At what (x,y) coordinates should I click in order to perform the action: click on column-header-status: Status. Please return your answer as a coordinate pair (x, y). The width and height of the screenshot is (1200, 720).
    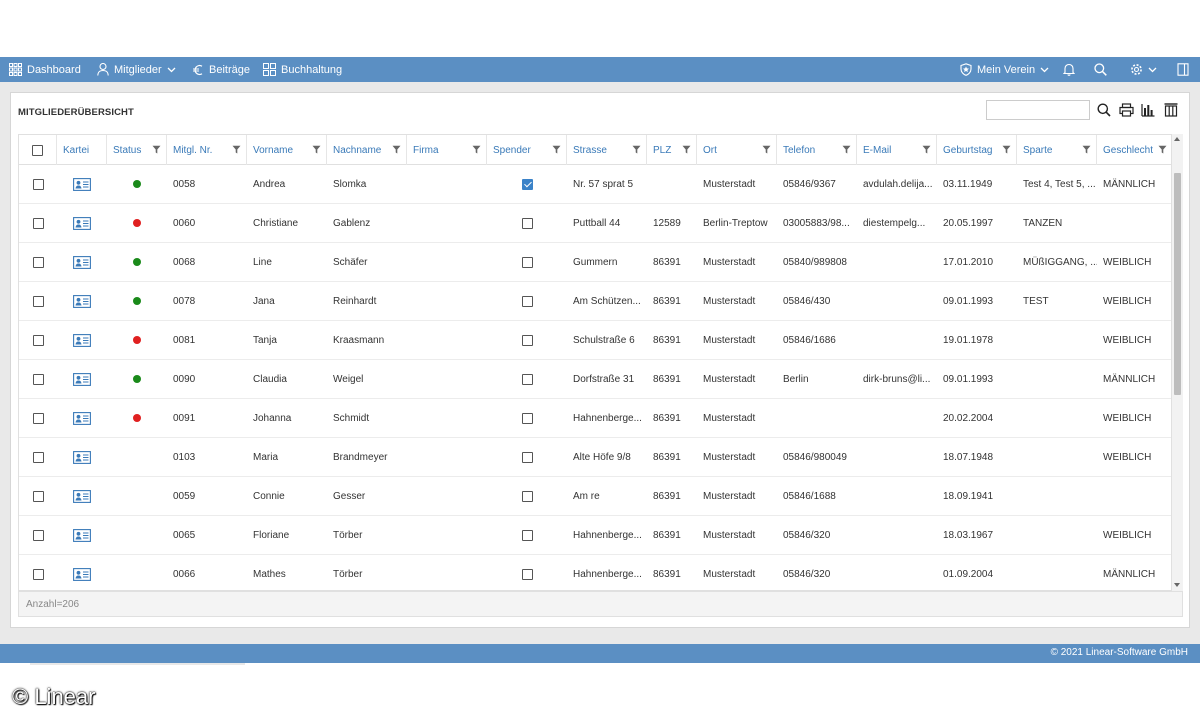
    Looking at the image, I should click on (137, 150).